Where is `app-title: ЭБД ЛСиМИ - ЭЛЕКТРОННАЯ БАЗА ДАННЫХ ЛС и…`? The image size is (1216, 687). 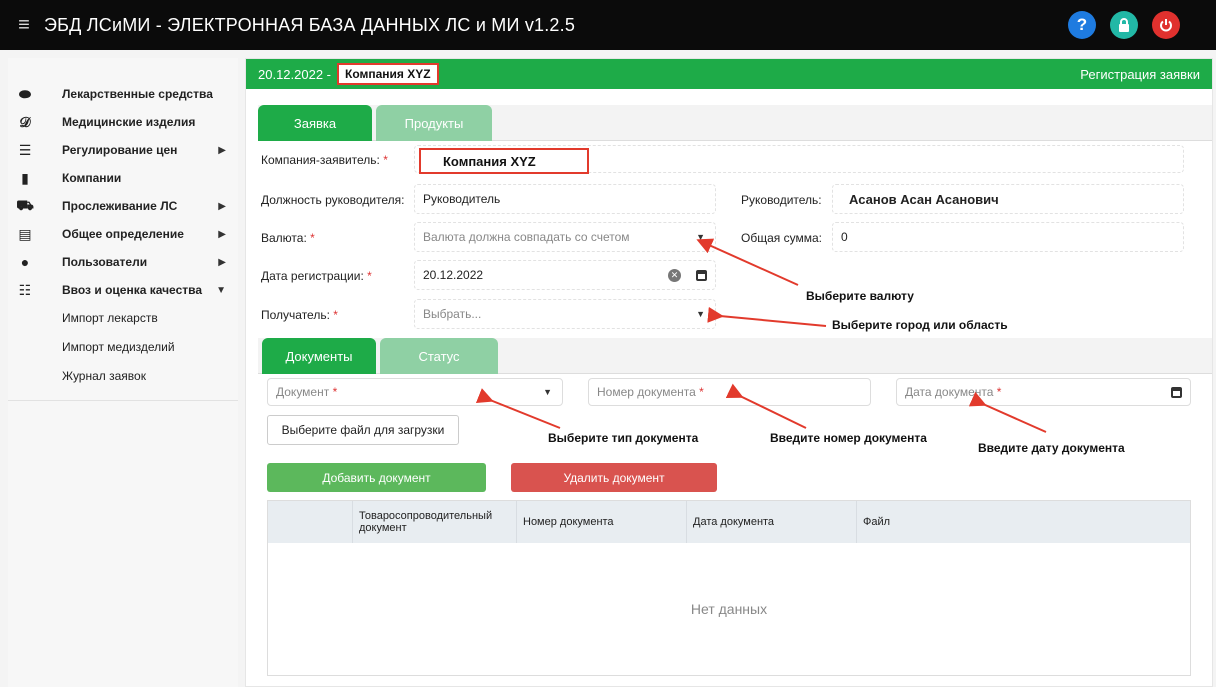
app-title: ЭБД ЛСиМИ - ЭЛЕКТРОННАЯ БАЗА ДАННЫХ ЛС и… is located at coordinates (310, 24).